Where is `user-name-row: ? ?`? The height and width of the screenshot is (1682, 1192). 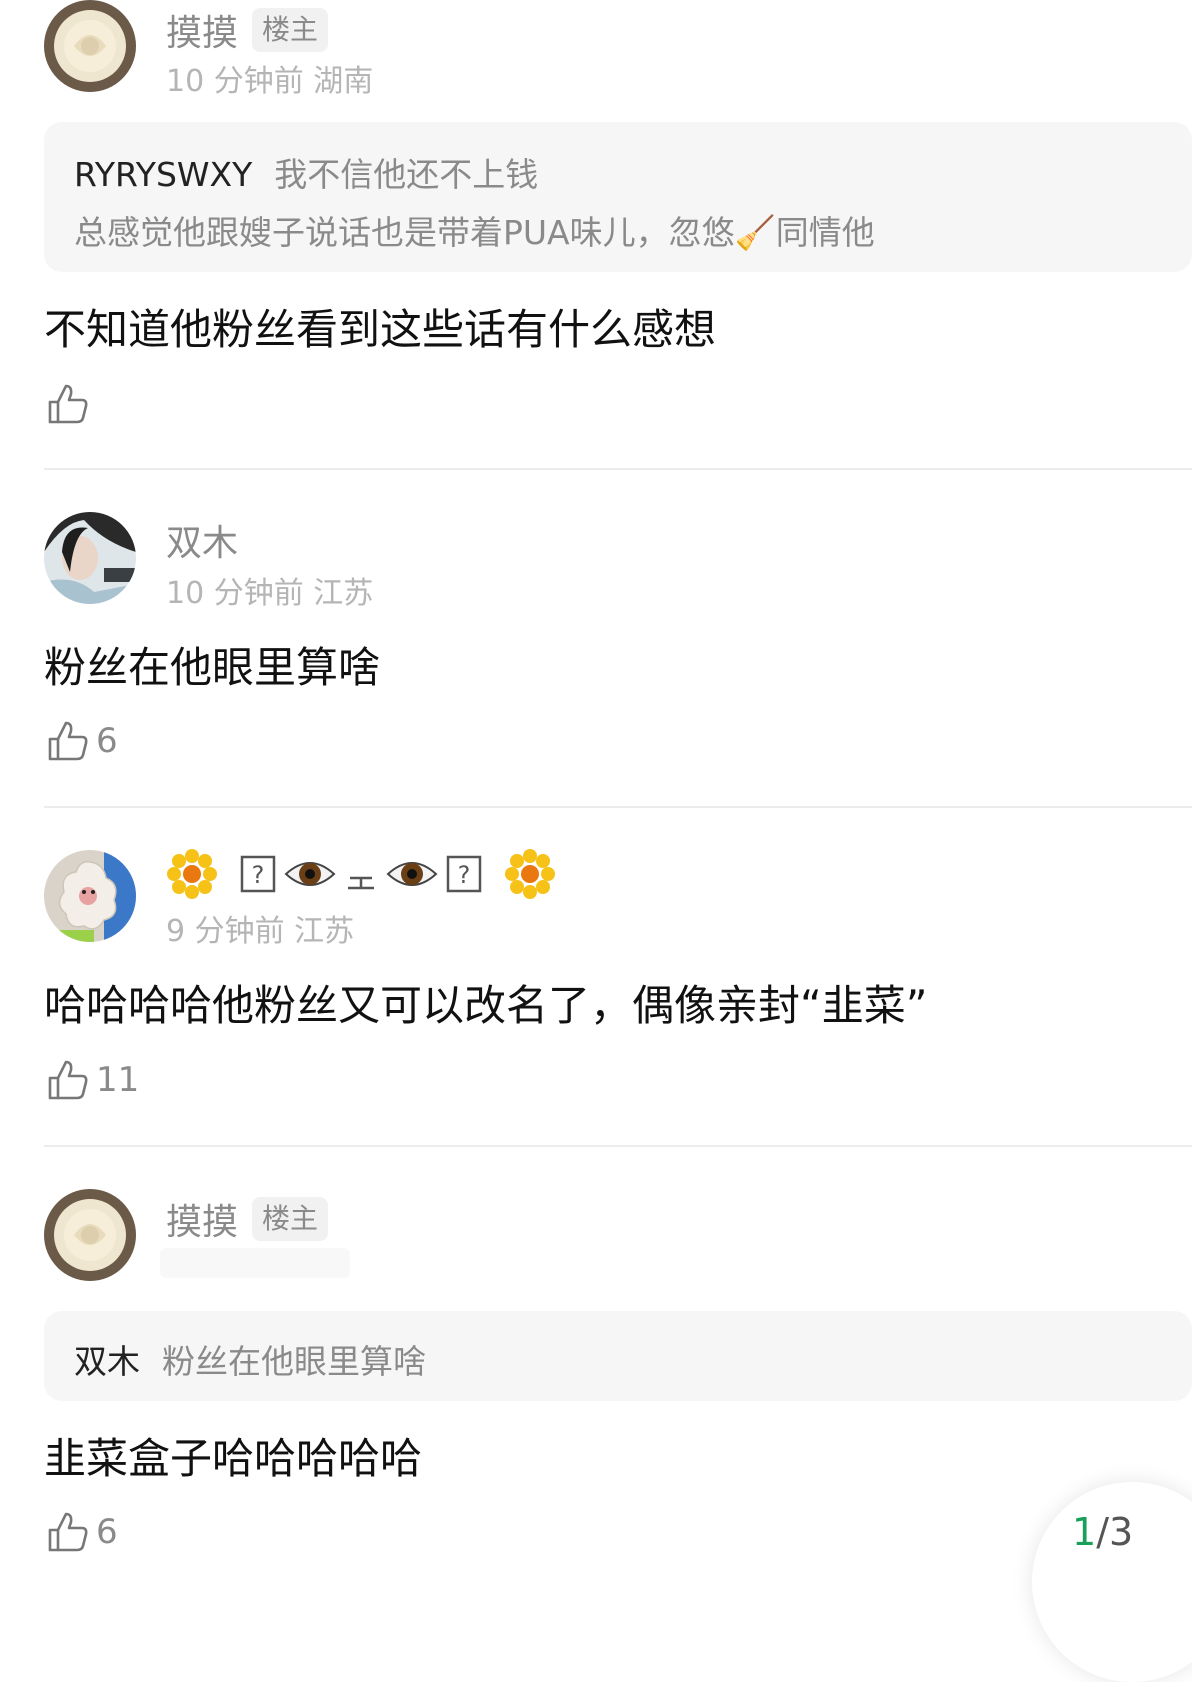
user-name-row: ? ? is located at coordinates (361, 874).